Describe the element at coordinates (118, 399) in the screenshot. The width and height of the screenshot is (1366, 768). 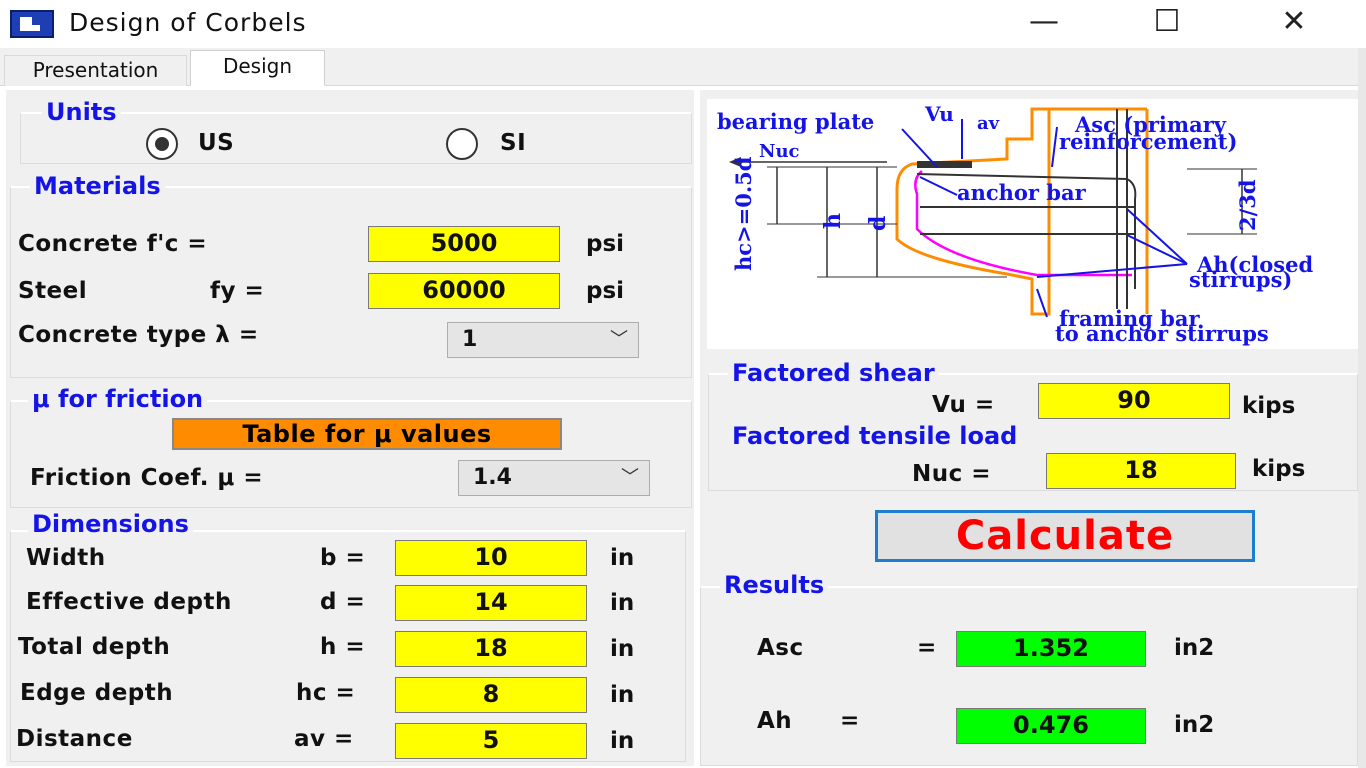
I see `friction-title: μ for friction` at that location.